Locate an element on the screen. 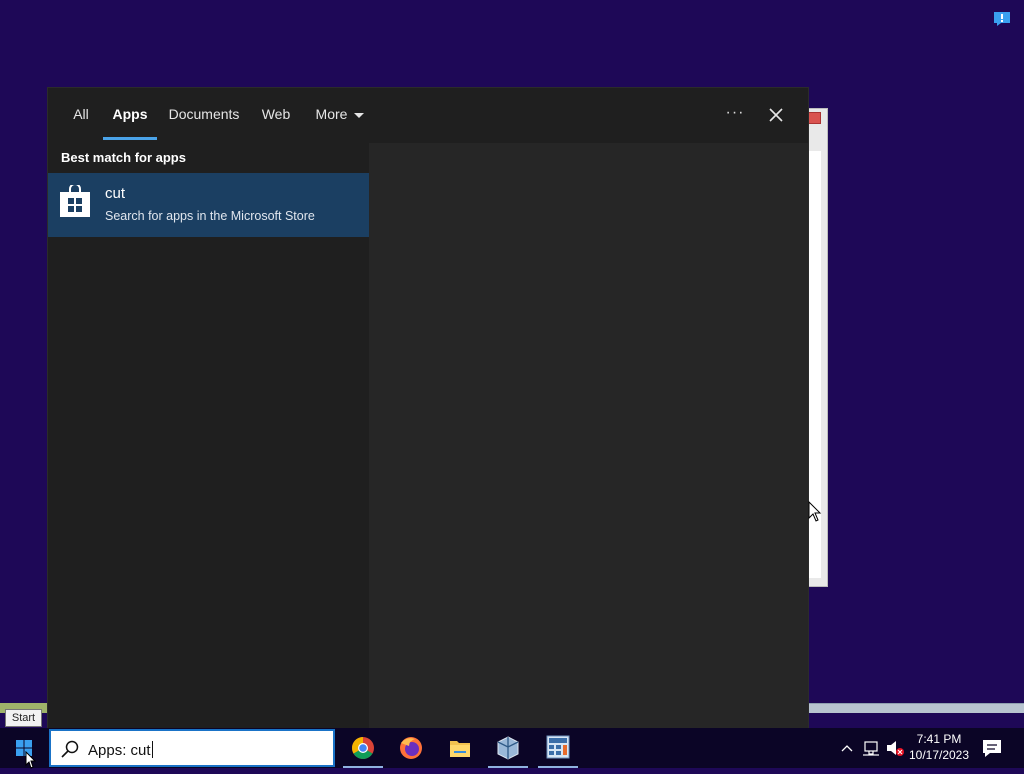  search-query: Apps: cut is located at coordinates (120, 750).